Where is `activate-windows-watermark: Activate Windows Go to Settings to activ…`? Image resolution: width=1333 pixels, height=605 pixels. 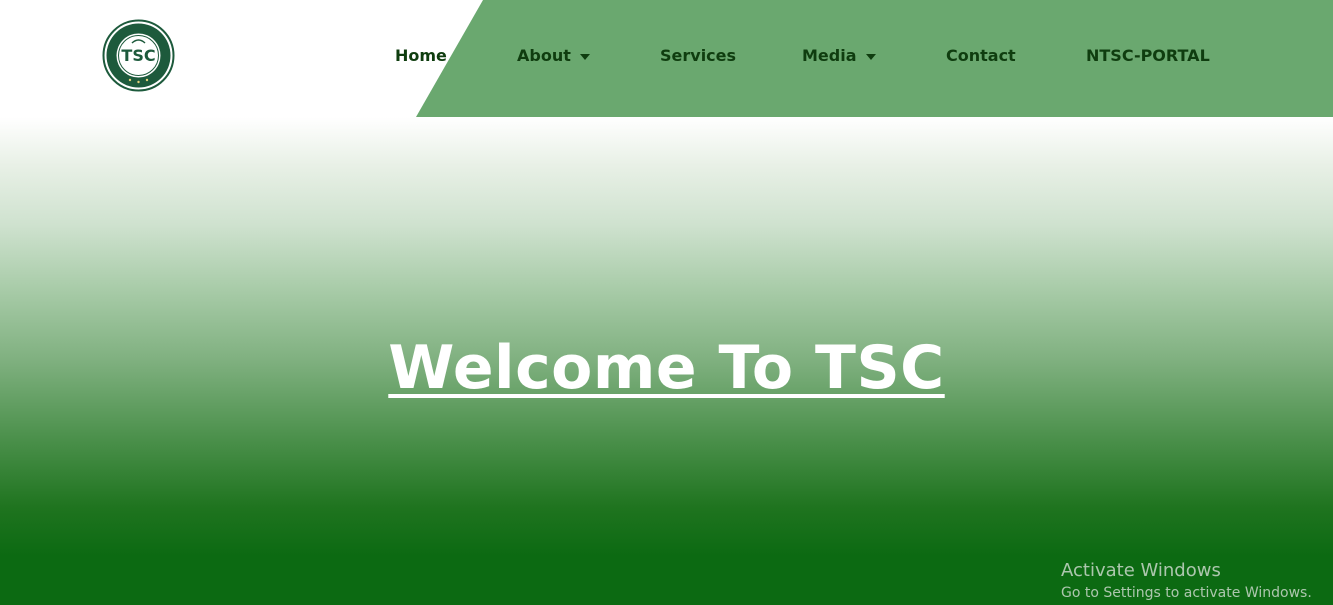 activate-windows-watermark: Activate Windows Go to Settings to activ… is located at coordinates (1186, 581).